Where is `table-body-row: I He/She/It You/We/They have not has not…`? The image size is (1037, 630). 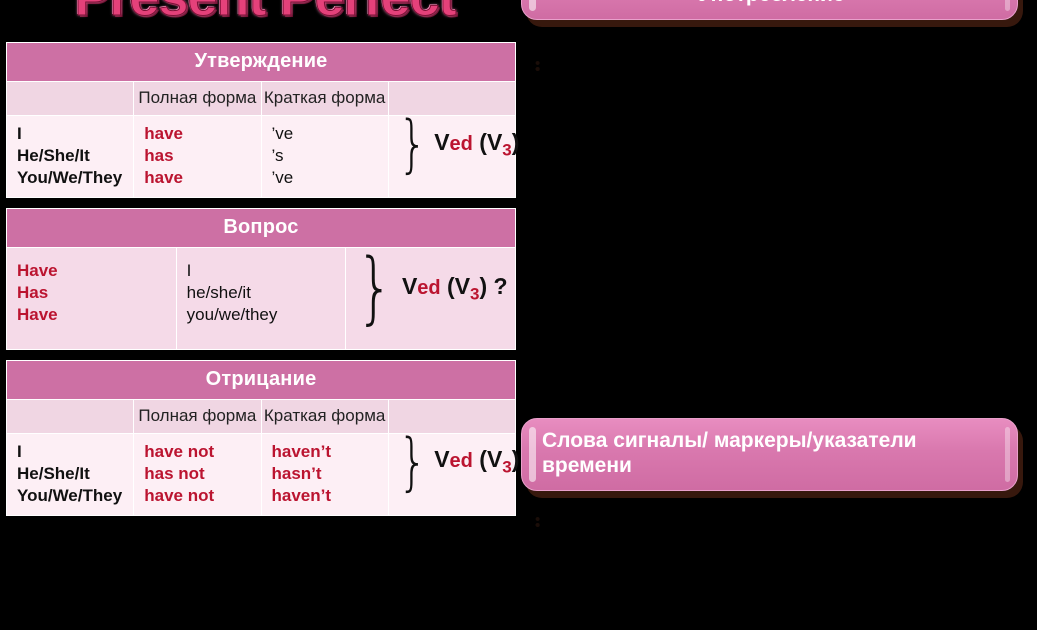 table-body-row: I He/She/It You/We/They have not has not… is located at coordinates (263, 470).